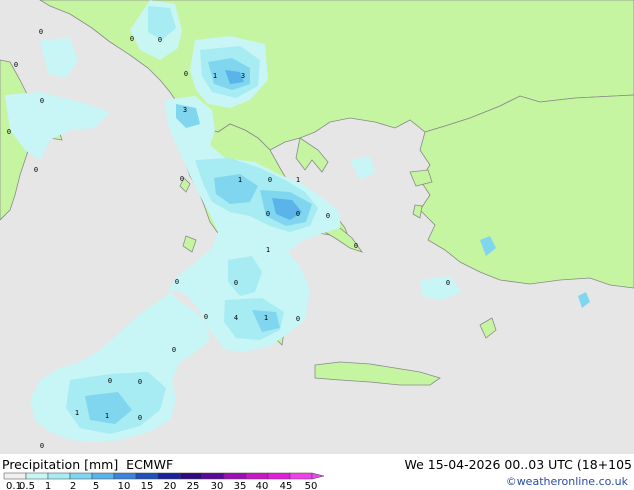 The width and height of the screenshot is (634, 490). I want to click on legend-label: 50, so click(311, 485).